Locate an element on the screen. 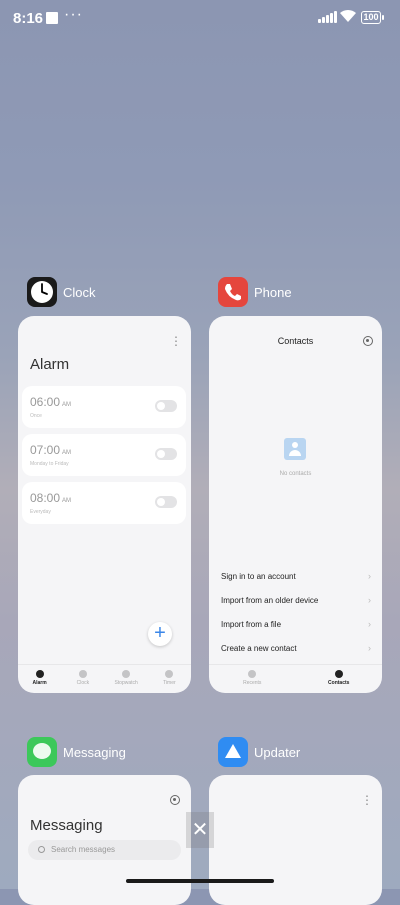 The image size is (400, 905). status-bar: 8:16 ··· 100 is located at coordinates (200, 18).